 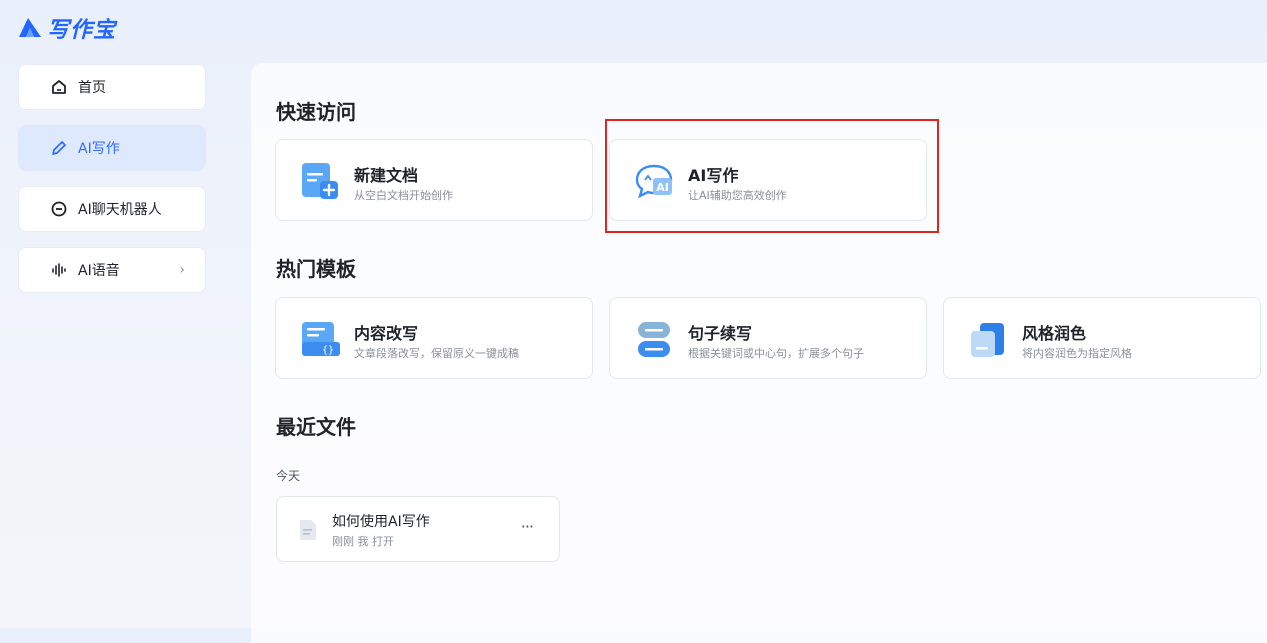 I want to click on card-description: 文章段落改写，保留原义一键成稿, so click(x=436, y=353).